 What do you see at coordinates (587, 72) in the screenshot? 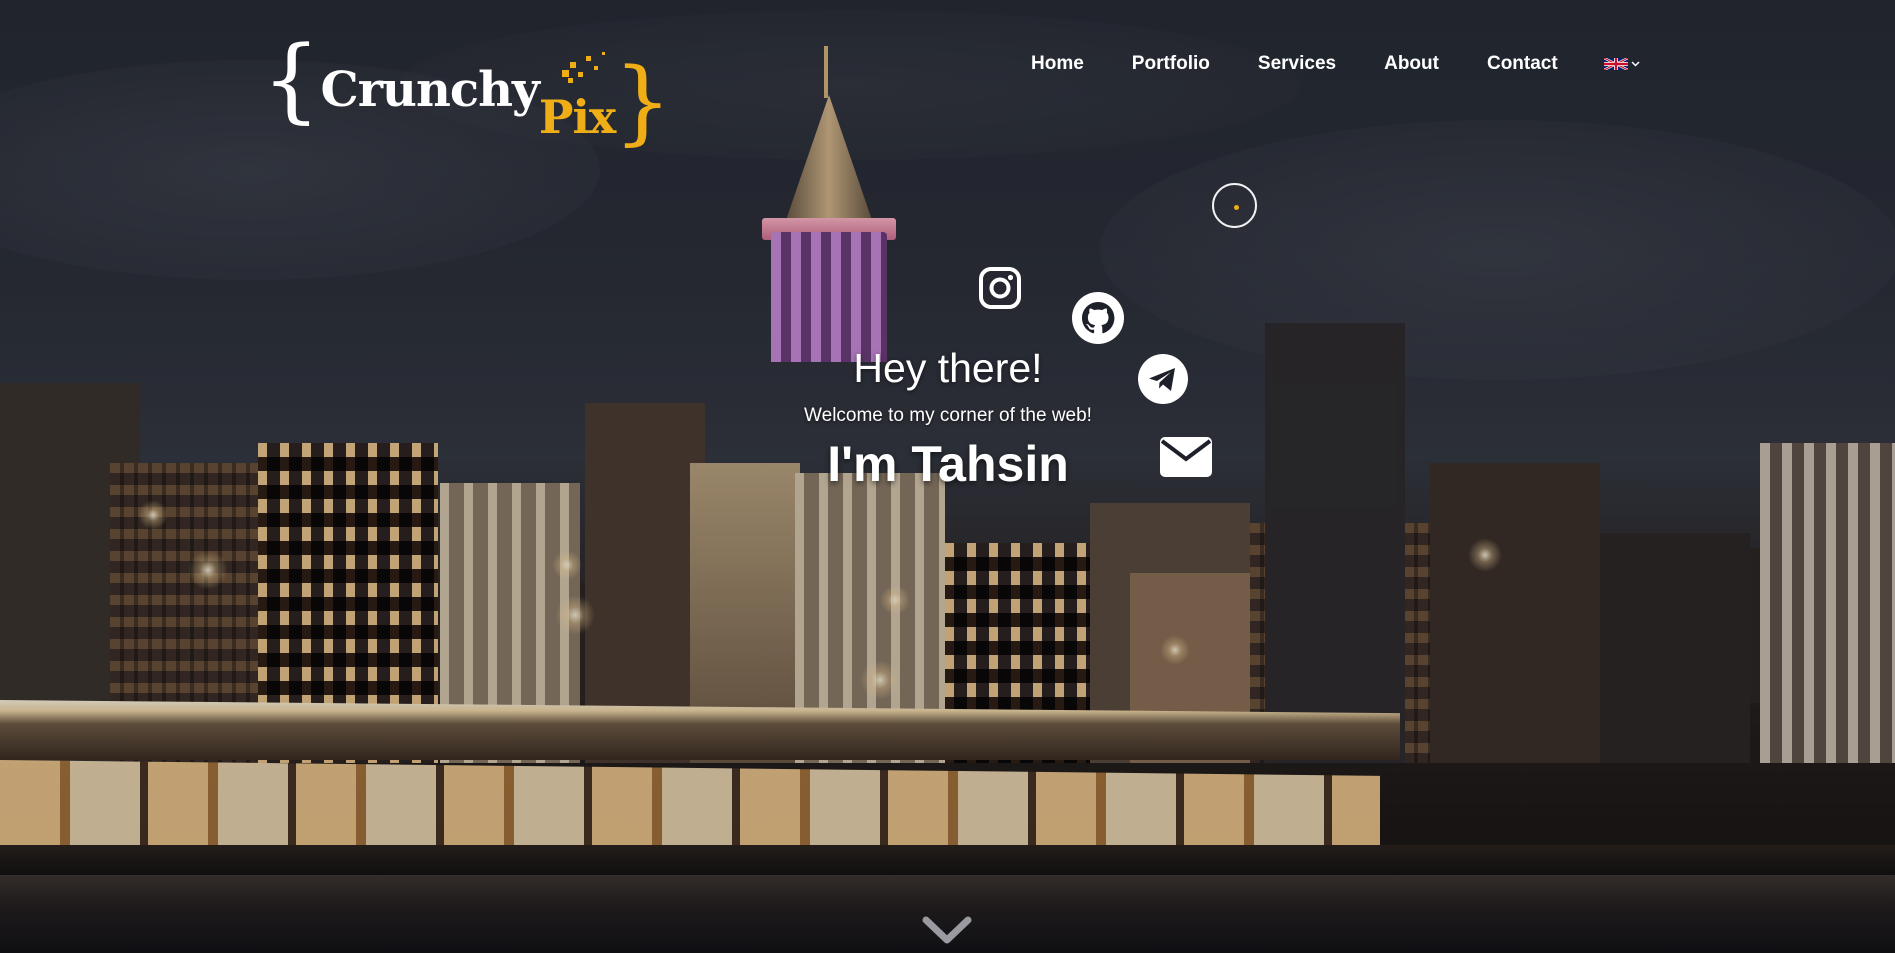
I see `logo-pixel-decoration` at bounding box center [587, 72].